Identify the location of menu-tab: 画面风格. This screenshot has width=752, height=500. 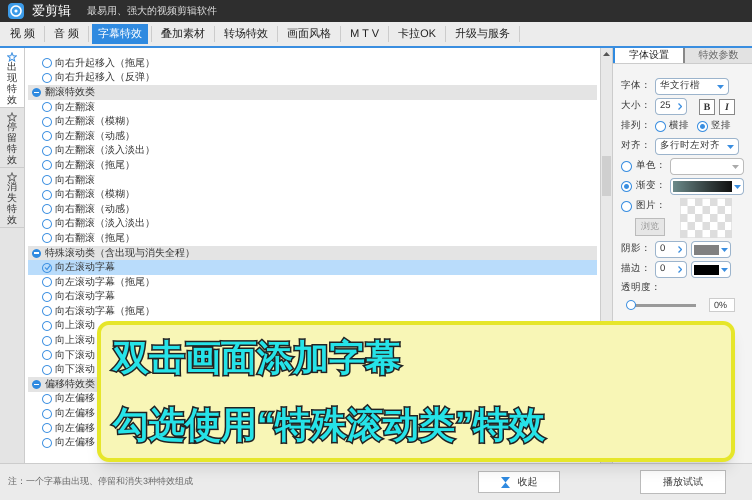
(309, 34).